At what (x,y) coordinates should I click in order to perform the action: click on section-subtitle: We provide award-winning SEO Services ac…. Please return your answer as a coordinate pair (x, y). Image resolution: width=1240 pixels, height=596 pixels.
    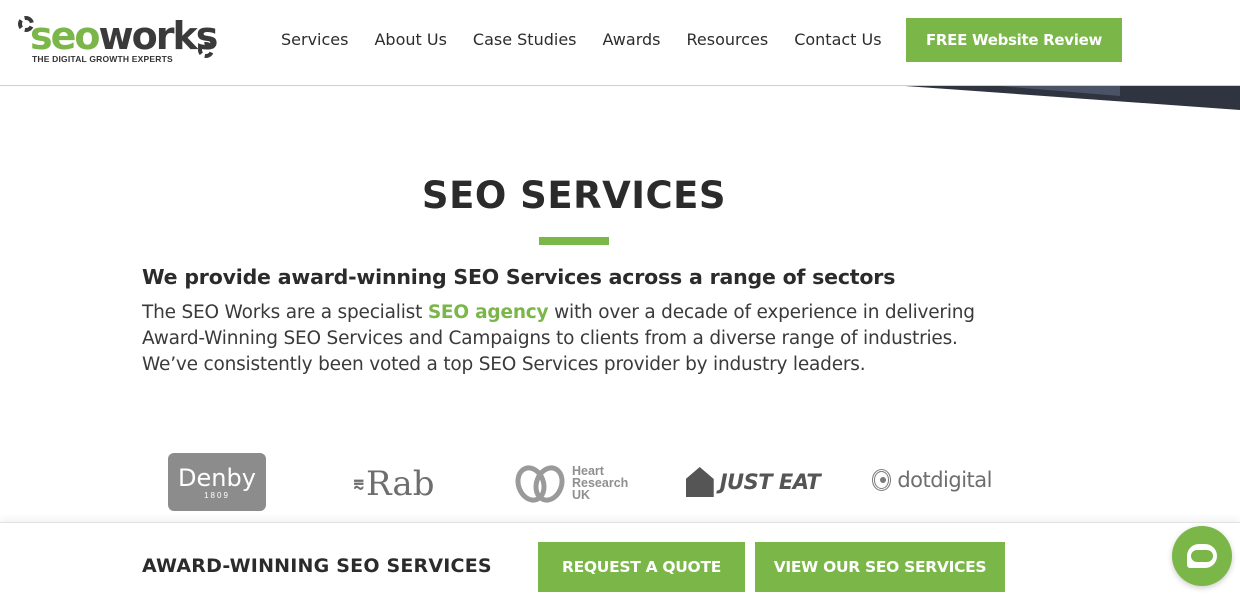
    Looking at the image, I should click on (519, 277).